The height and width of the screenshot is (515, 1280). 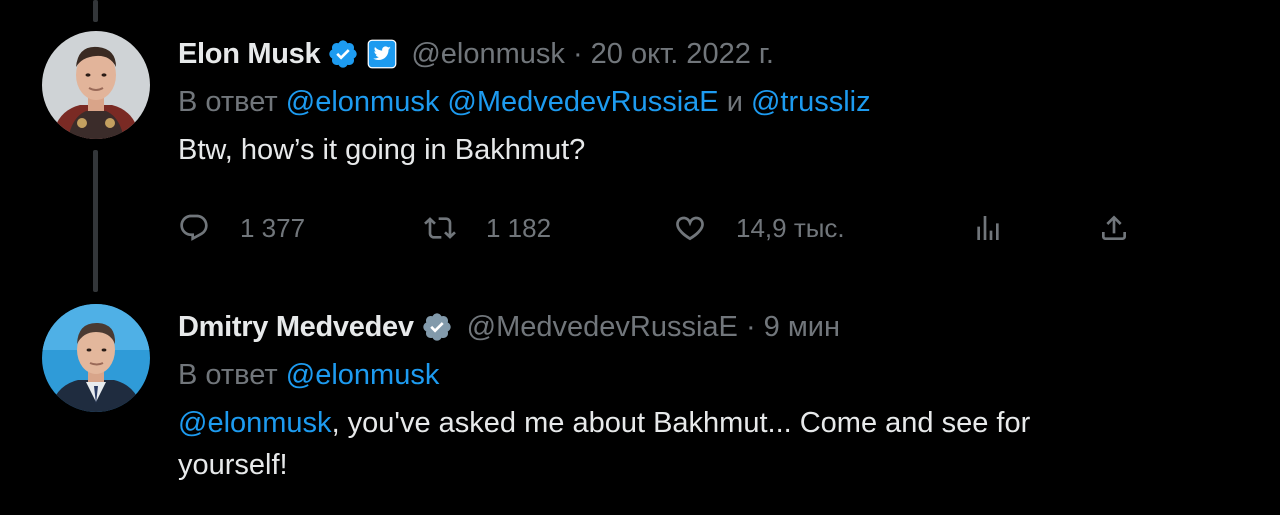 I want to click on tweet-actions: 1 377 1 182 14,9 тыс., so click(x=673, y=232).